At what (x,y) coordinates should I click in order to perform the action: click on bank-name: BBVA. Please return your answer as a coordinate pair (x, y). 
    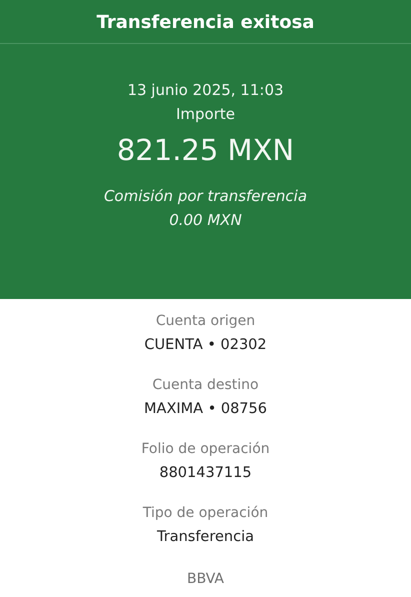
    Looking at the image, I should click on (205, 579).